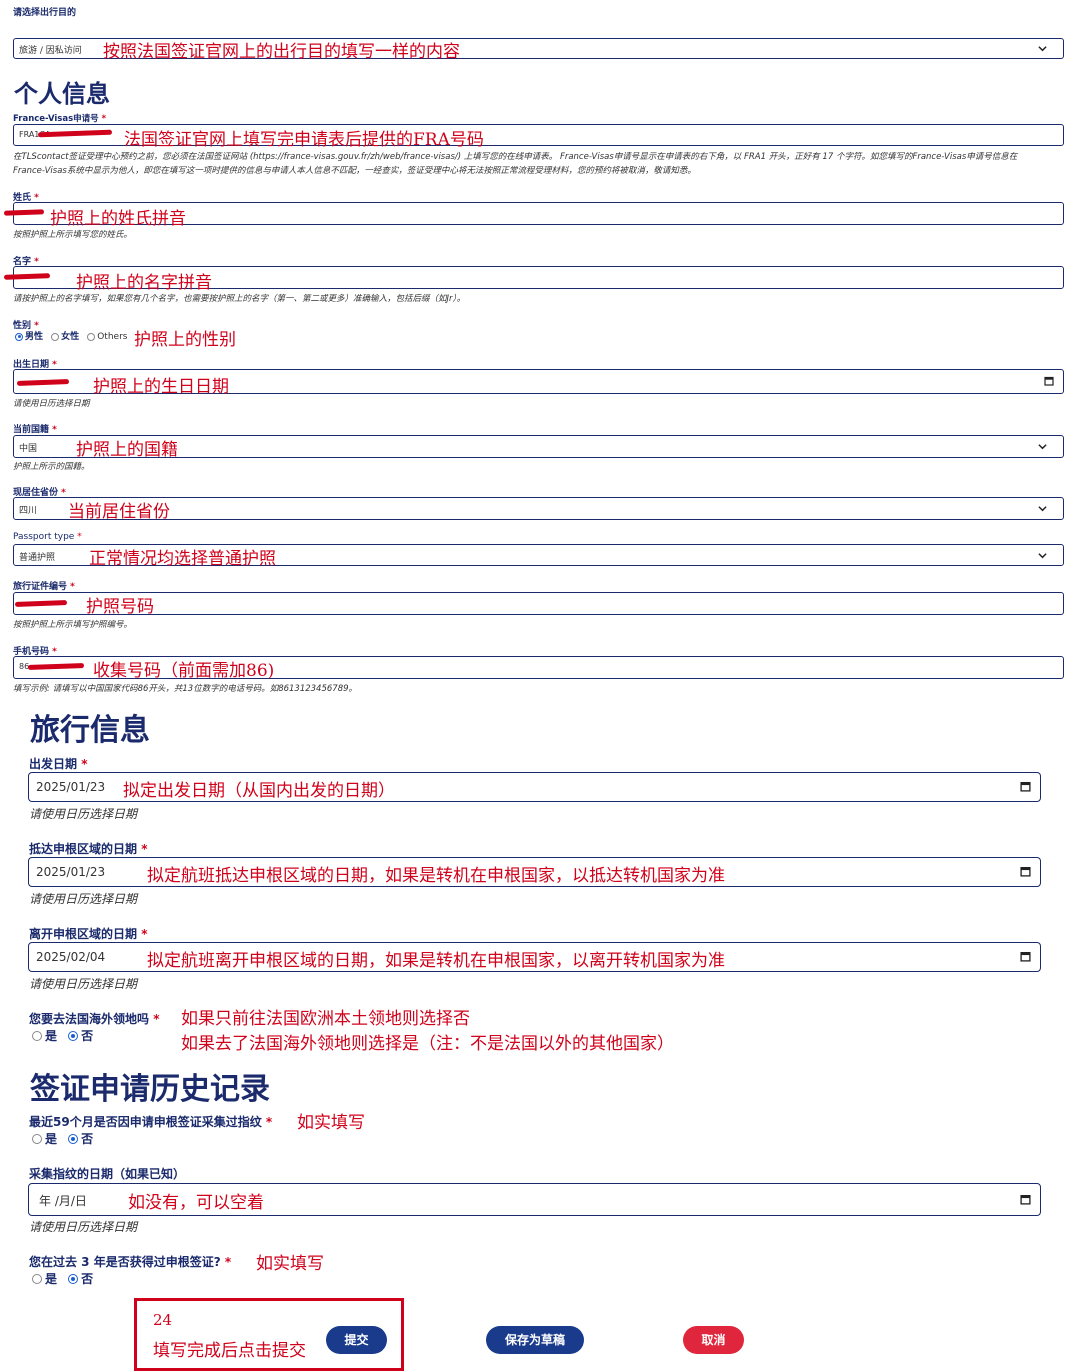 The width and height of the screenshot is (1080, 1372). What do you see at coordinates (51, 1035) in the screenshot?
I see `overseas-option-yes: 是` at bounding box center [51, 1035].